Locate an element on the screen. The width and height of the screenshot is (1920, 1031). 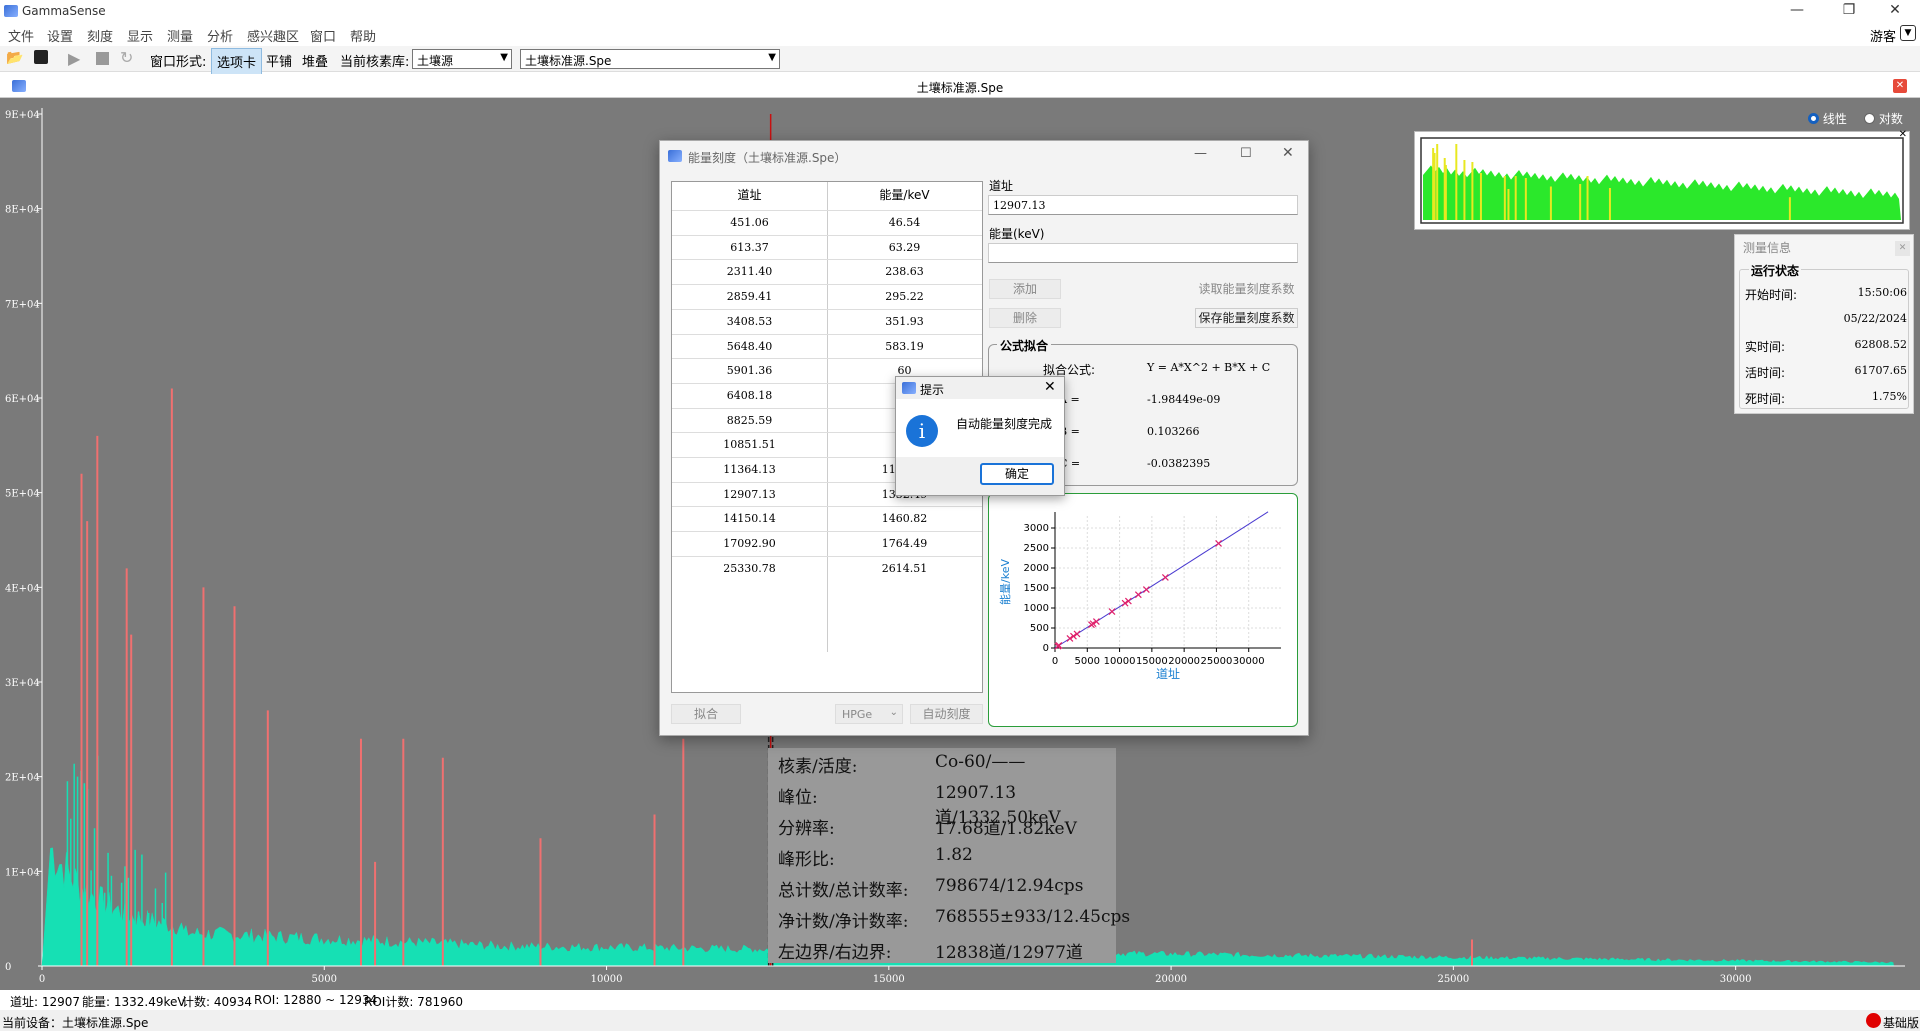
y-tick-label: 2E+04 is located at coordinates (22, 778).